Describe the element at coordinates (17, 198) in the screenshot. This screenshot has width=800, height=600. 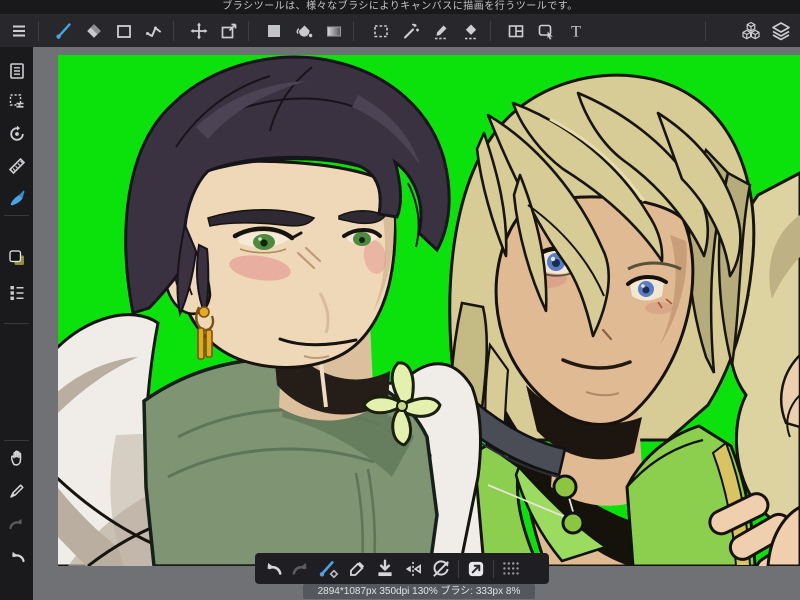
I see `brush-panel-icon` at that location.